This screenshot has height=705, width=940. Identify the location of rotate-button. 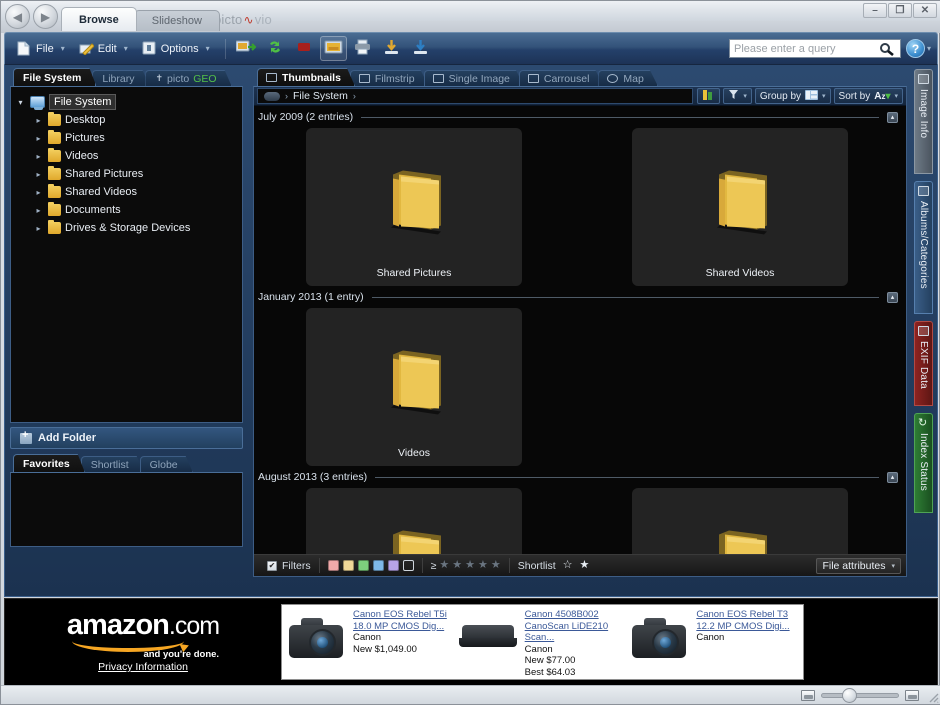
(275, 48).